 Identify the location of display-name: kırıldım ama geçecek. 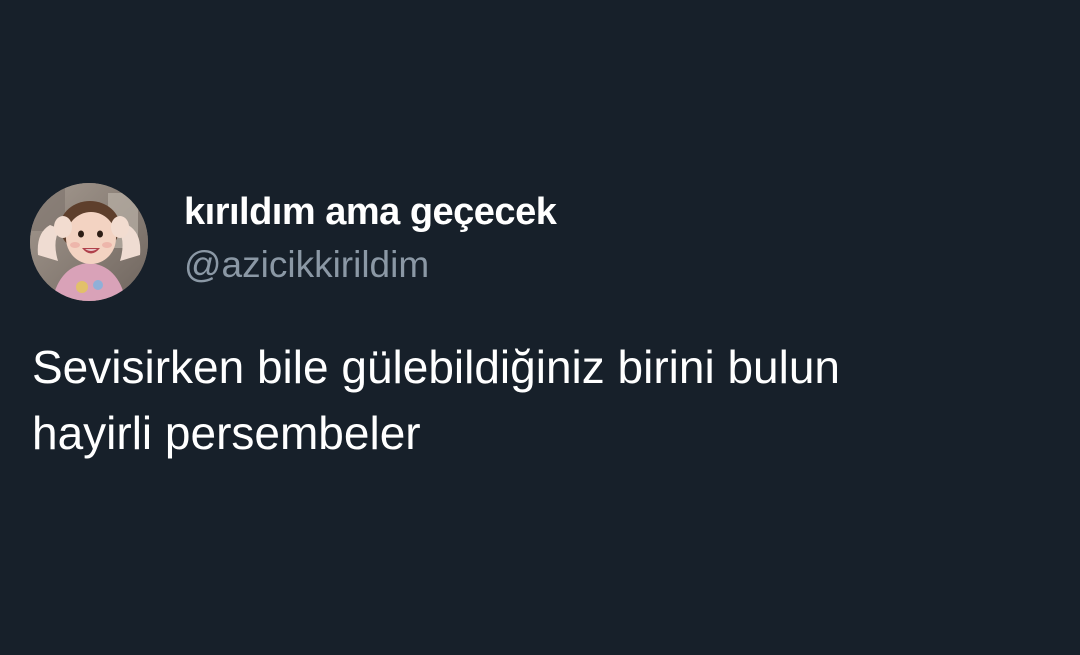
(370, 212).